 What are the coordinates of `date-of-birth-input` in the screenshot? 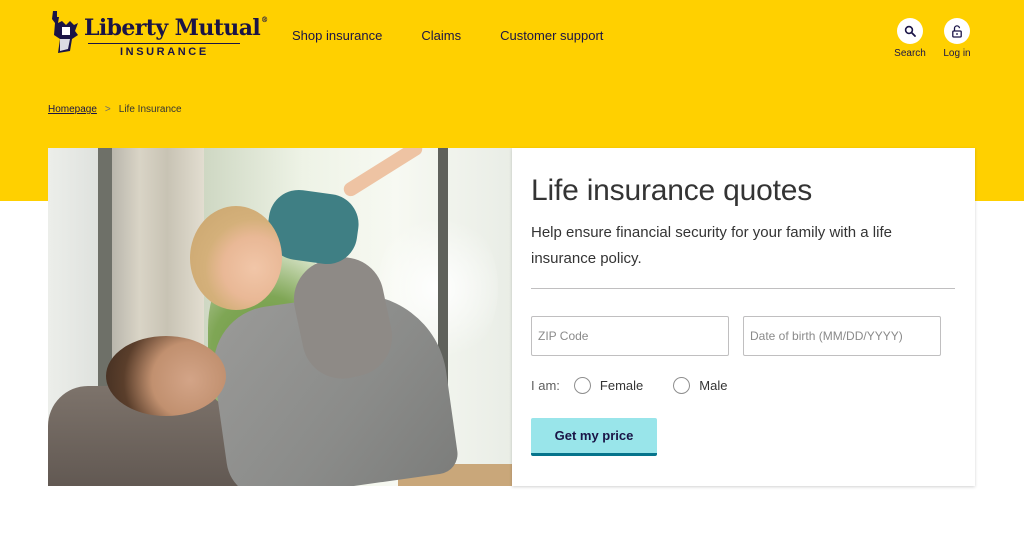 It's located at (842, 336).